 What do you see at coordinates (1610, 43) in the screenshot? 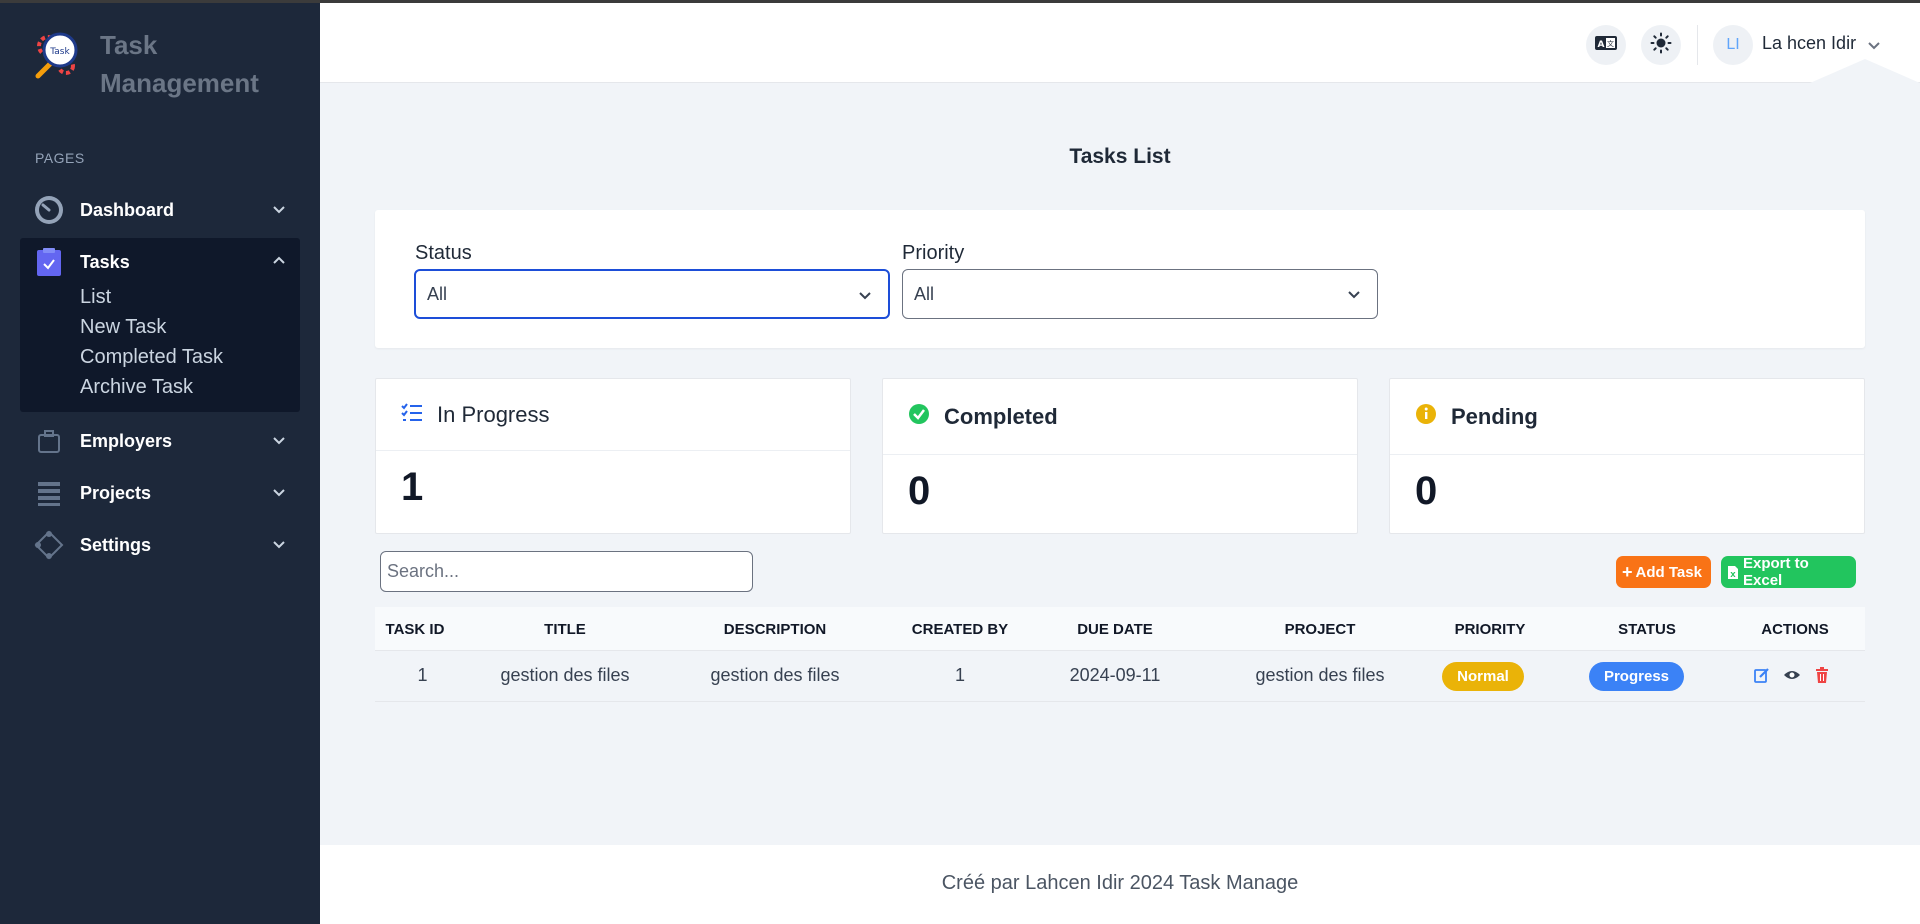
I see `svg-text: 文` at bounding box center [1610, 43].